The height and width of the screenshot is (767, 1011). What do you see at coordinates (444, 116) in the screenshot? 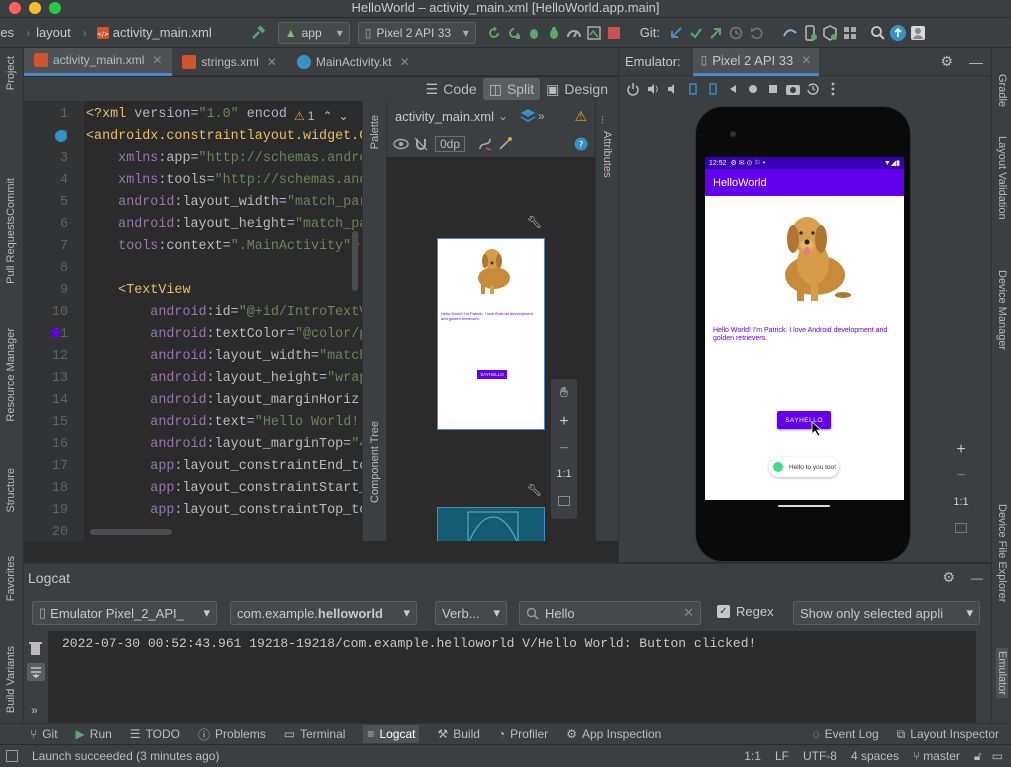
I see `layout-file-dropdown: activity_main.xml` at bounding box center [444, 116].